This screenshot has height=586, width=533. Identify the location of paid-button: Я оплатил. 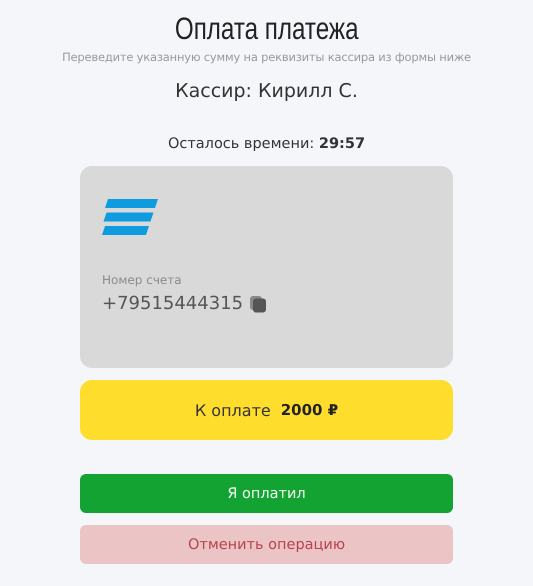
(266, 493).